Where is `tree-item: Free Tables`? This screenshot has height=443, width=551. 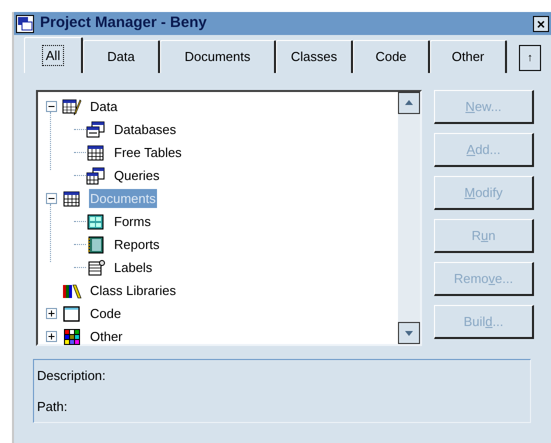
tree-item: Free Tables is located at coordinates (148, 152).